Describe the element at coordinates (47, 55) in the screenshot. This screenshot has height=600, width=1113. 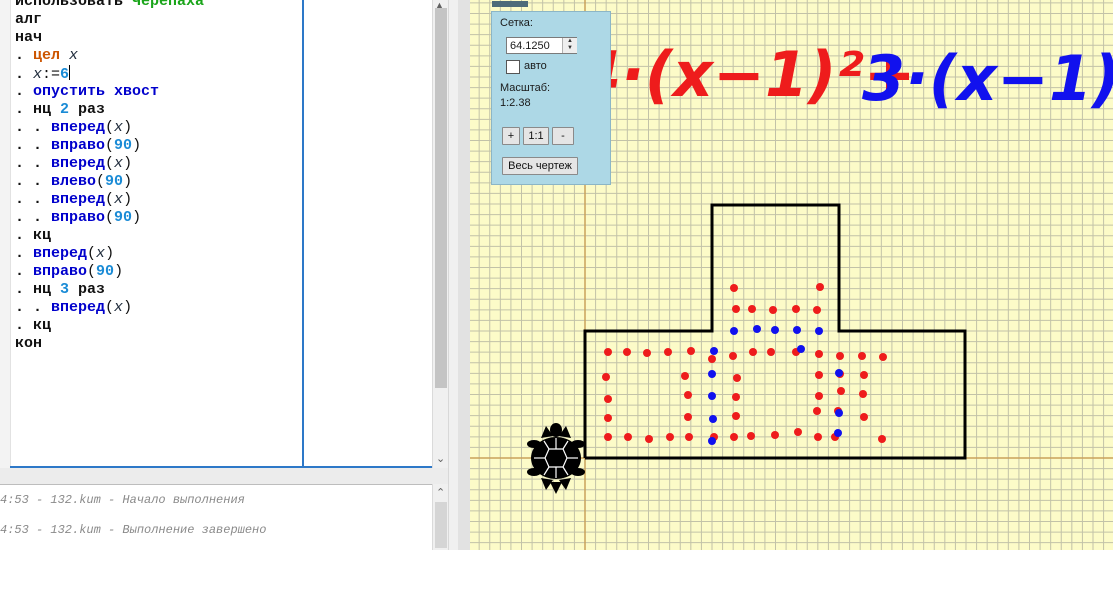
I see `code-token: цел` at that location.